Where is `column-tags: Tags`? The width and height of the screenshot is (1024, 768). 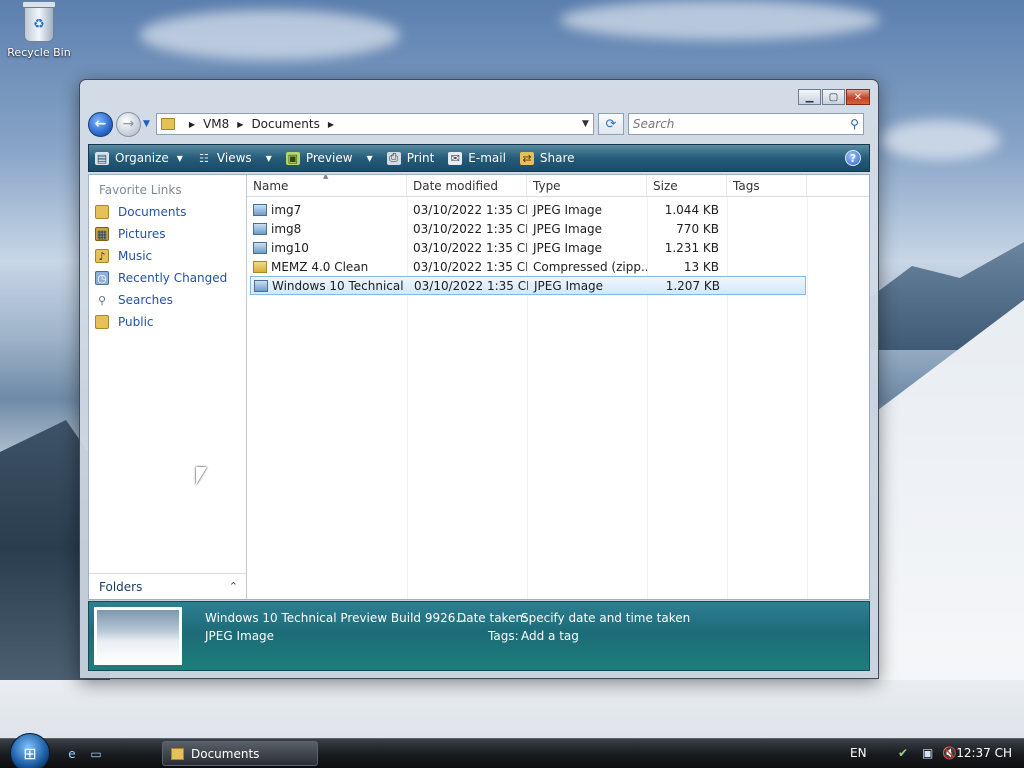 column-tags: Tags is located at coordinates (767, 185).